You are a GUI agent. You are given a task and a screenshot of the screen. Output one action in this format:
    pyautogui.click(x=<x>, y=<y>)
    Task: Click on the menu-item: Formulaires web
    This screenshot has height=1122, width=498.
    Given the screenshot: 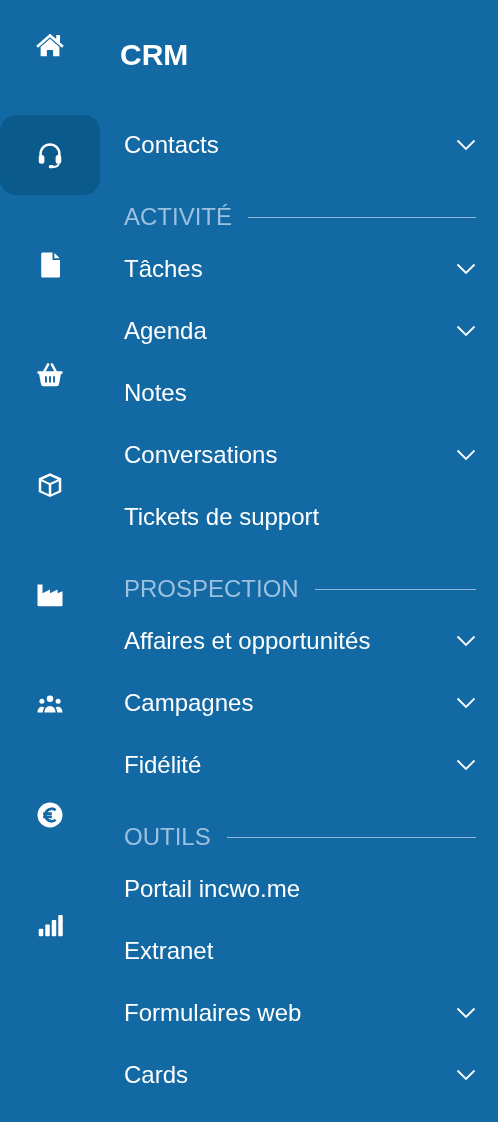 What is the action you would take?
    pyautogui.click(x=288, y=1013)
    